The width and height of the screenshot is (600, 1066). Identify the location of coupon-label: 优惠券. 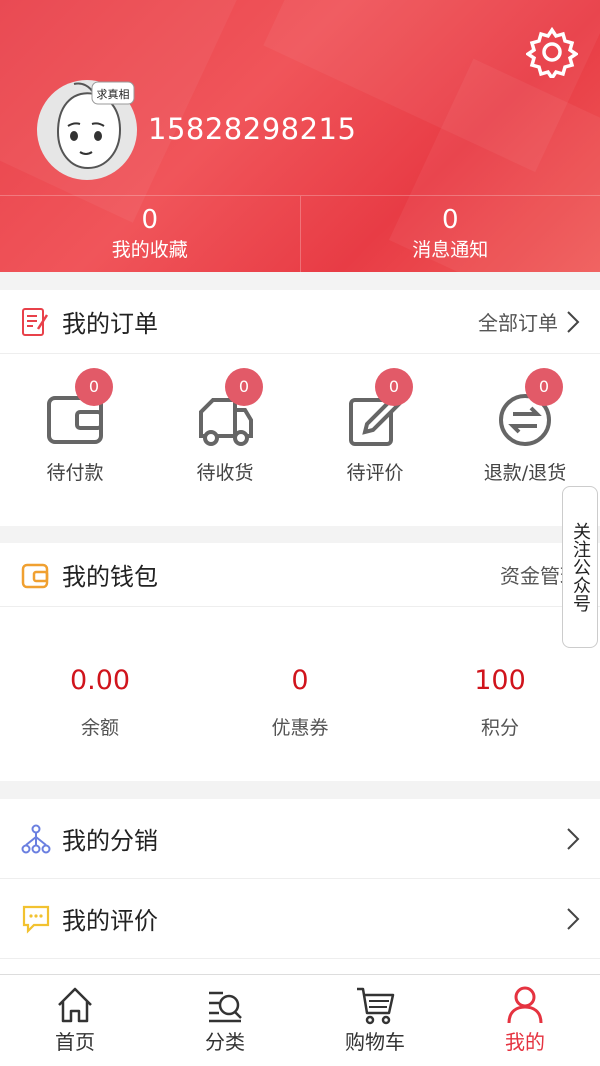
(300, 728).